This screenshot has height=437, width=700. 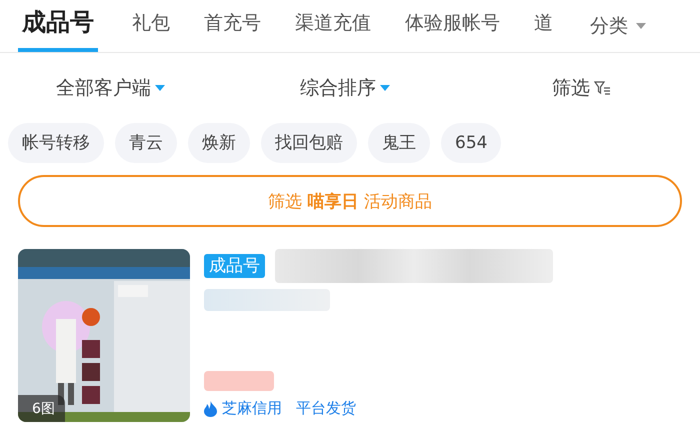 What do you see at coordinates (471, 143) in the screenshot?
I see `tag-chip: 654` at bounding box center [471, 143].